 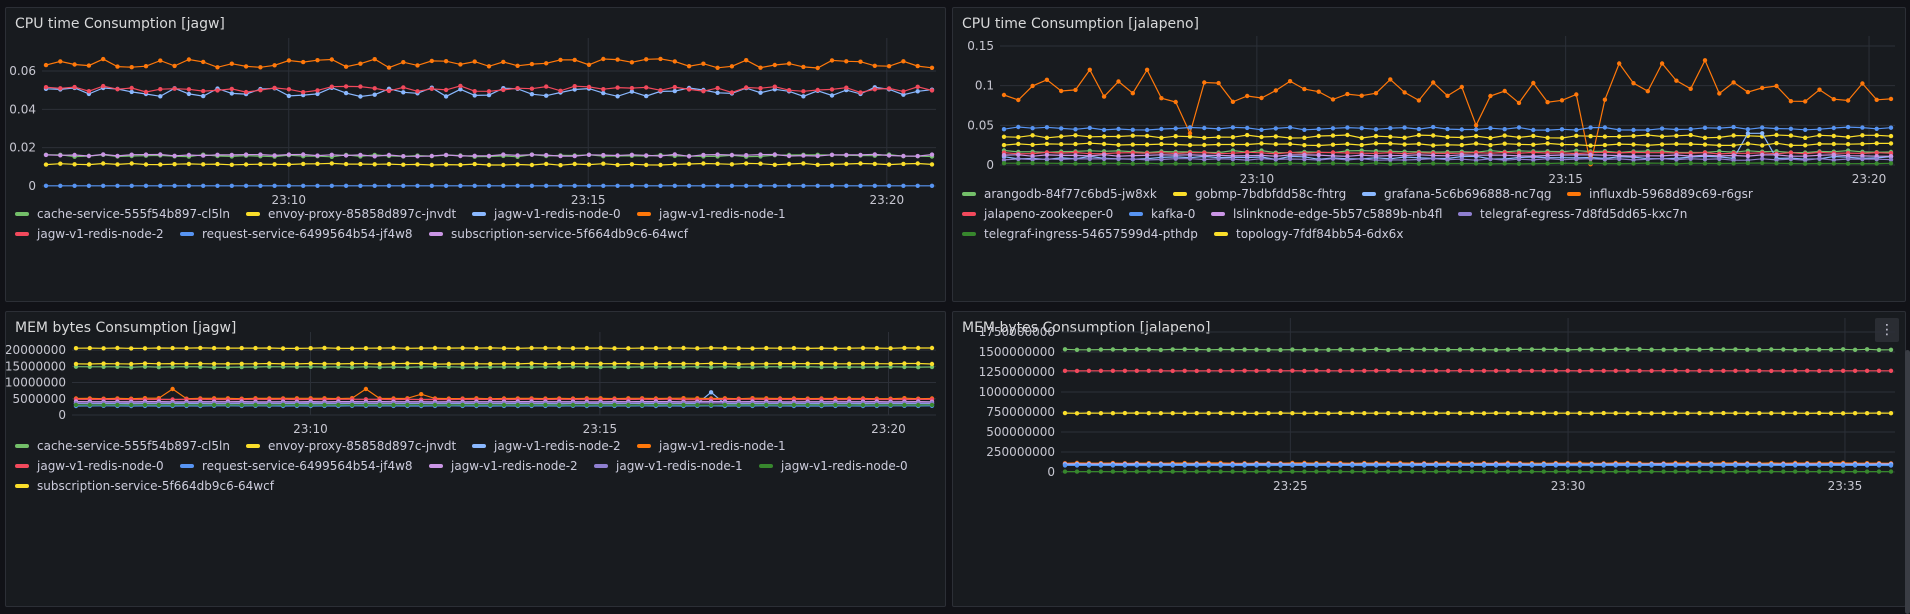 What do you see at coordinates (1017, 372) in the screenshot?
I see `y-tick-label: 1250000000` at bounding box center [1017, 372].